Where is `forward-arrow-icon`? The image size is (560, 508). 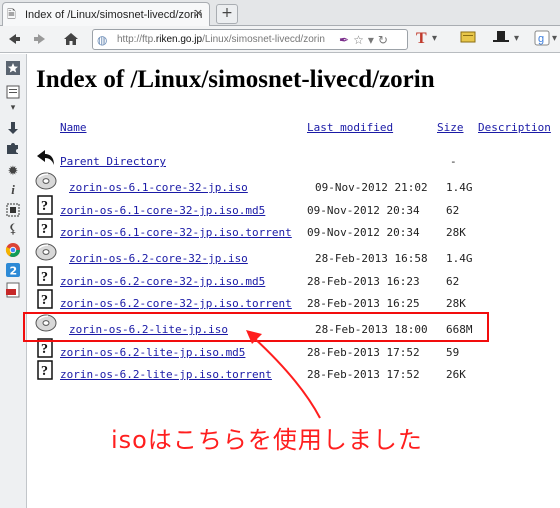 forward-arrow-icon is located at coordinates (39, 39).